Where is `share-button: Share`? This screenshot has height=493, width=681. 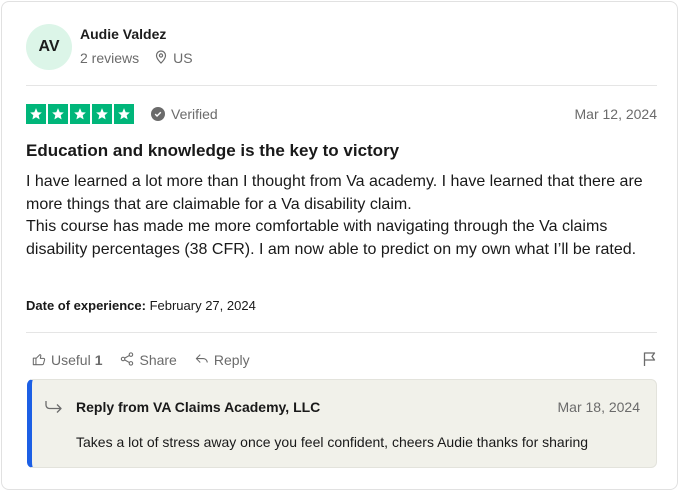 share-button: Share is located at coordinates (148, 360).